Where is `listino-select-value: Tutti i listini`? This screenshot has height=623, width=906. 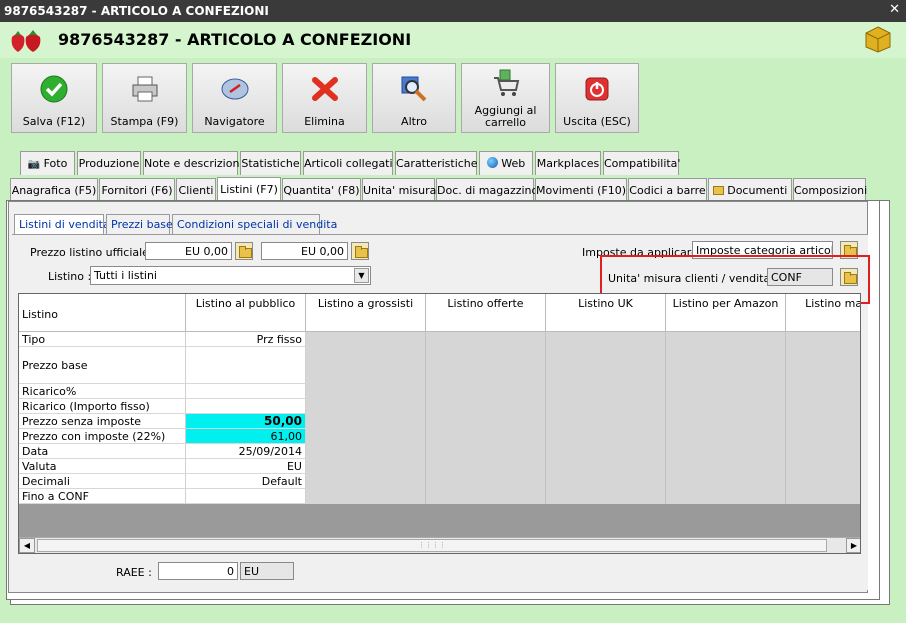 listino-select-value: Tutti i listini is located at coordinates (125, 275).